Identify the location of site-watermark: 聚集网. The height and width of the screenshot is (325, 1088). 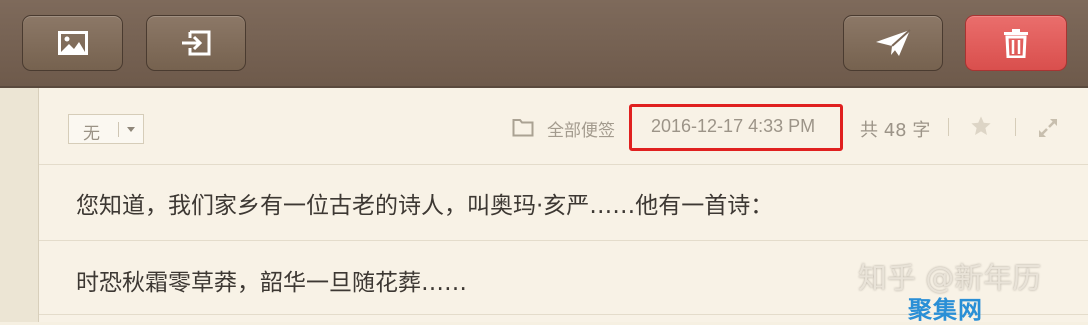
(945, 310).